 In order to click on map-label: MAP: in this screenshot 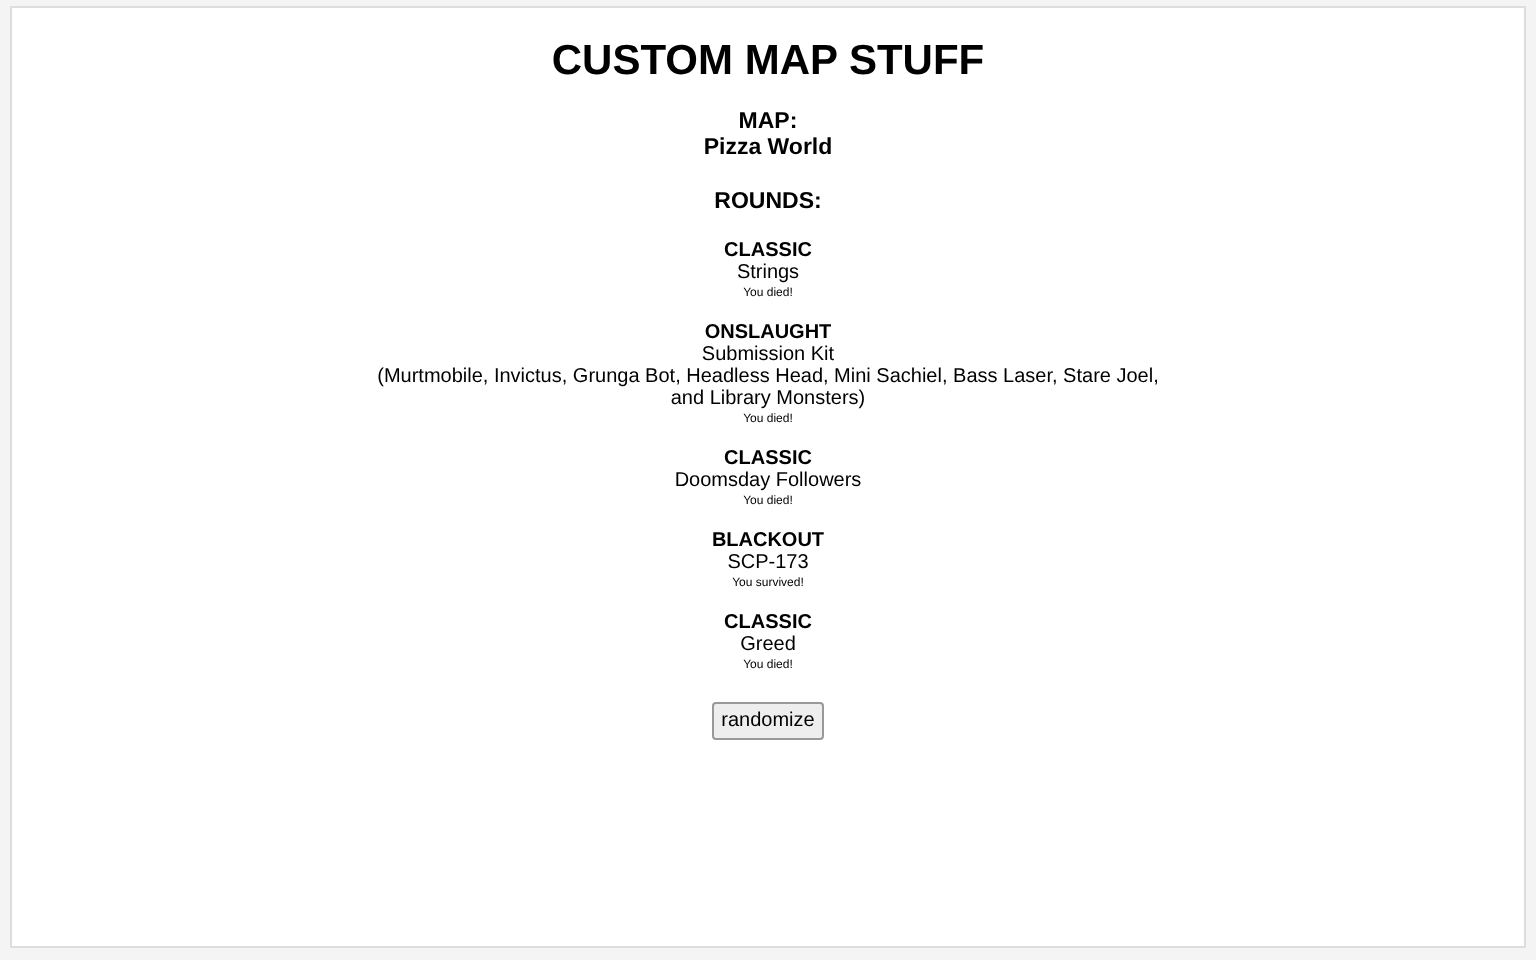, I will do `click(768, 123)`.